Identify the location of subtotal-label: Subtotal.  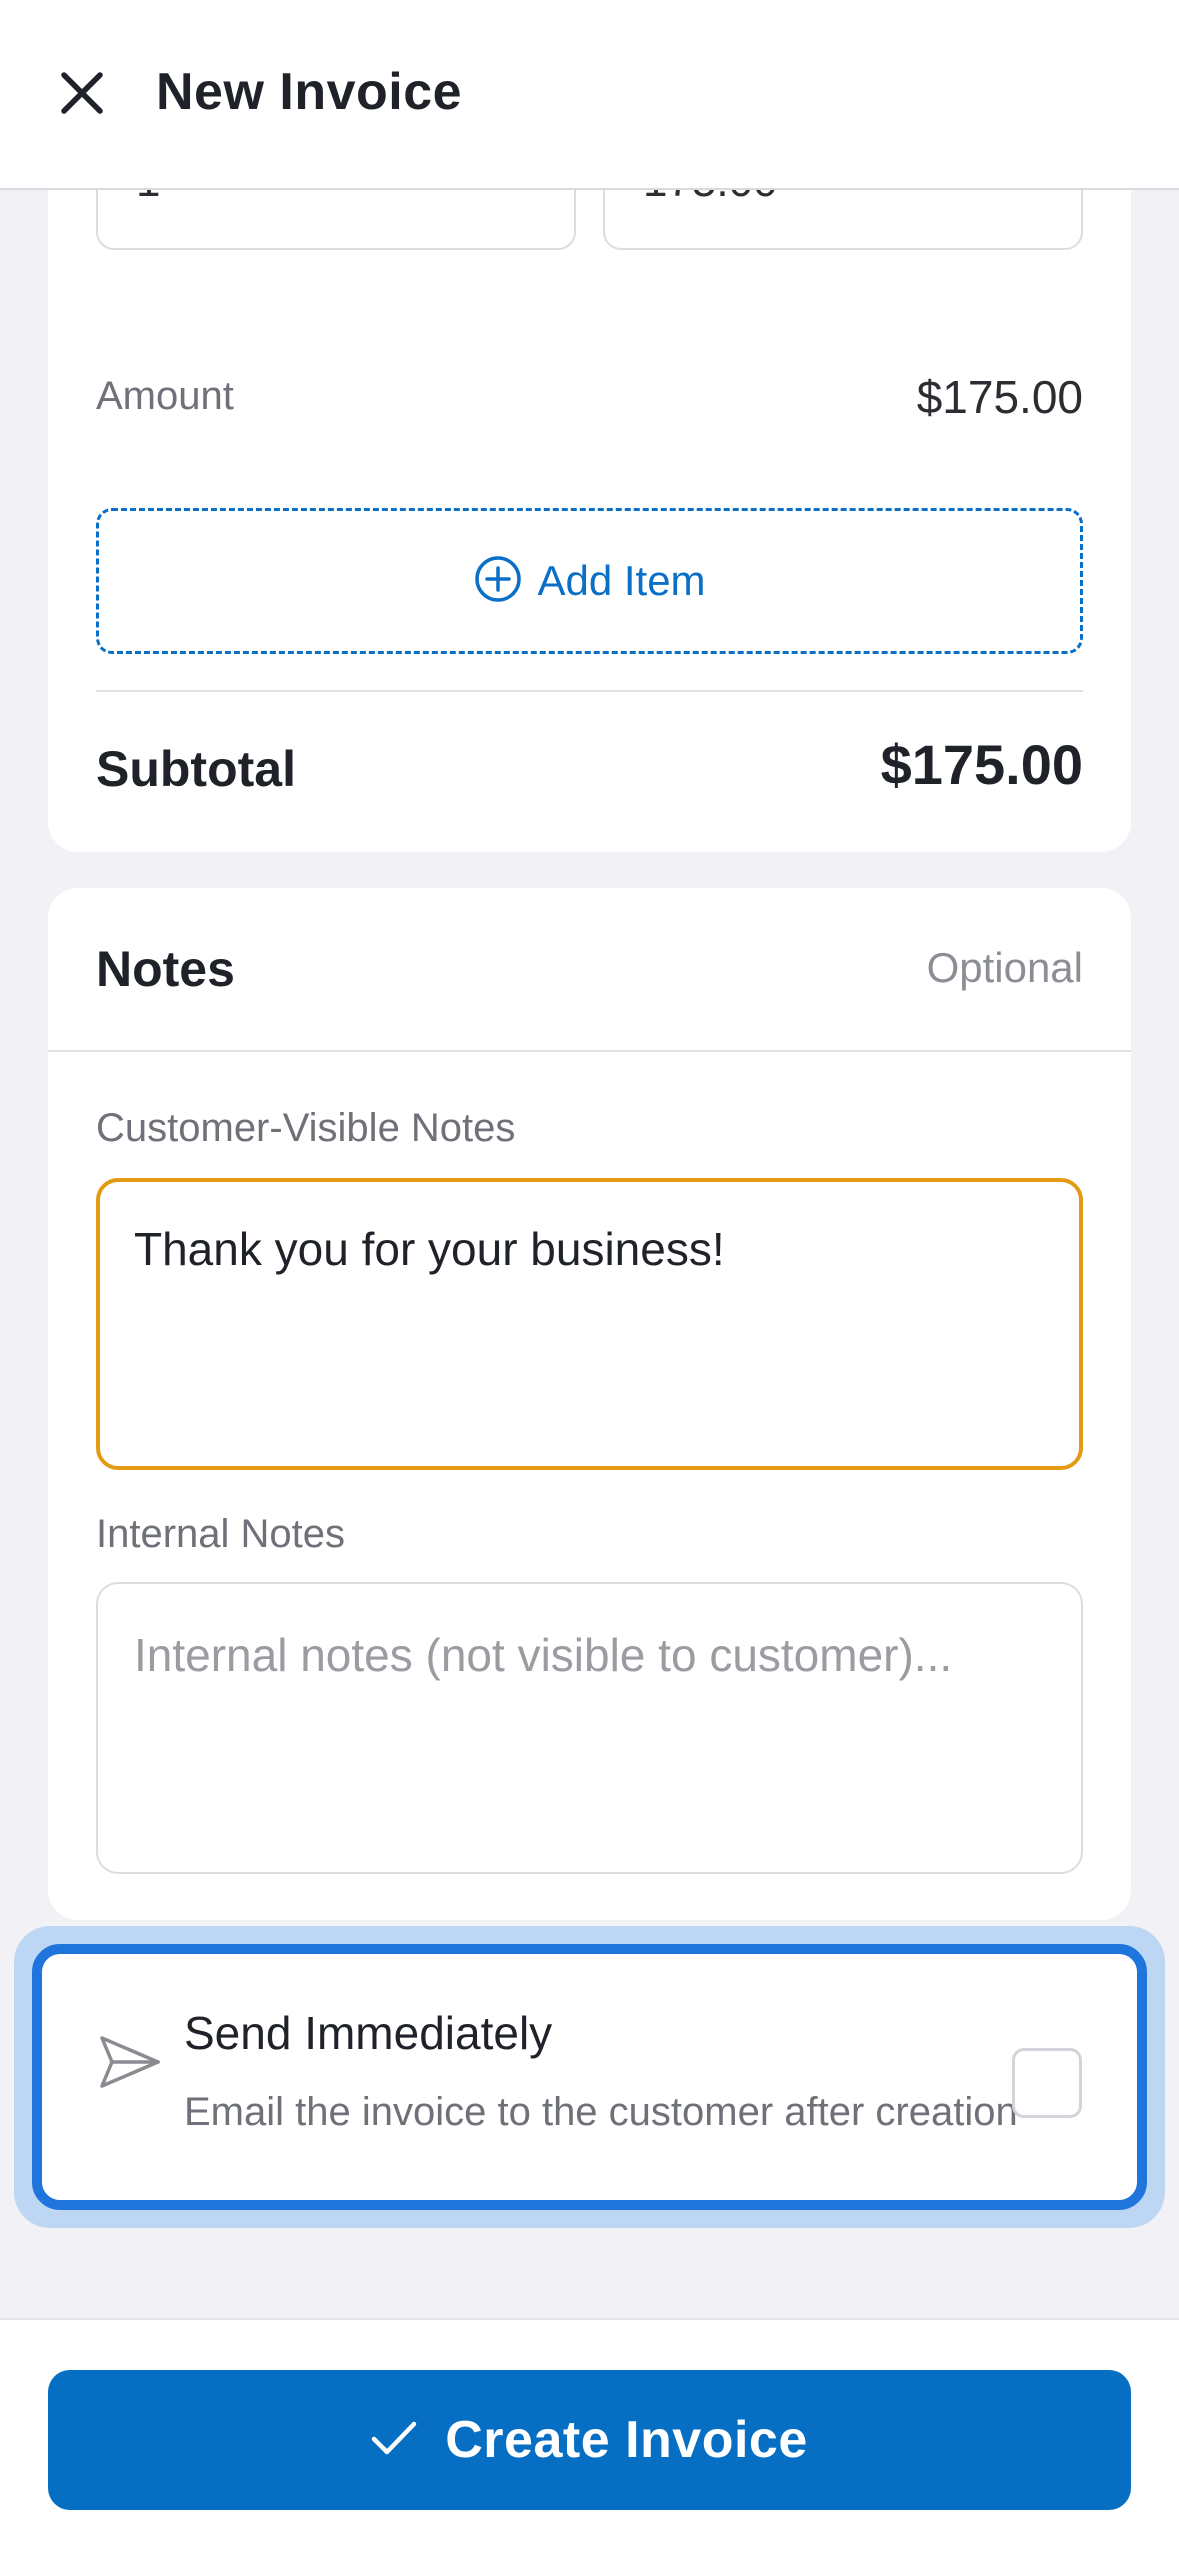
(196, 769).